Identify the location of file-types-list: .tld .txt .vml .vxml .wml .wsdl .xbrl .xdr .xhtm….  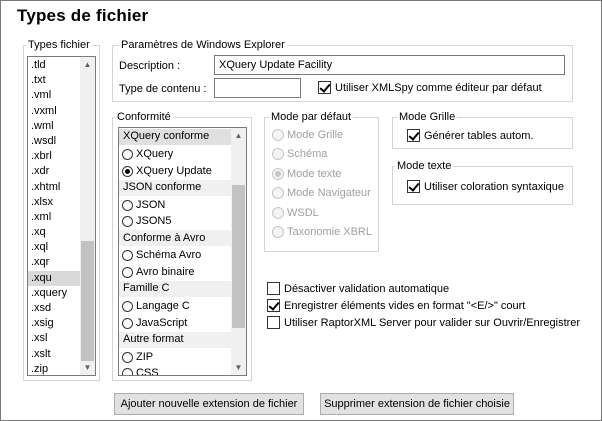
(61, 216).